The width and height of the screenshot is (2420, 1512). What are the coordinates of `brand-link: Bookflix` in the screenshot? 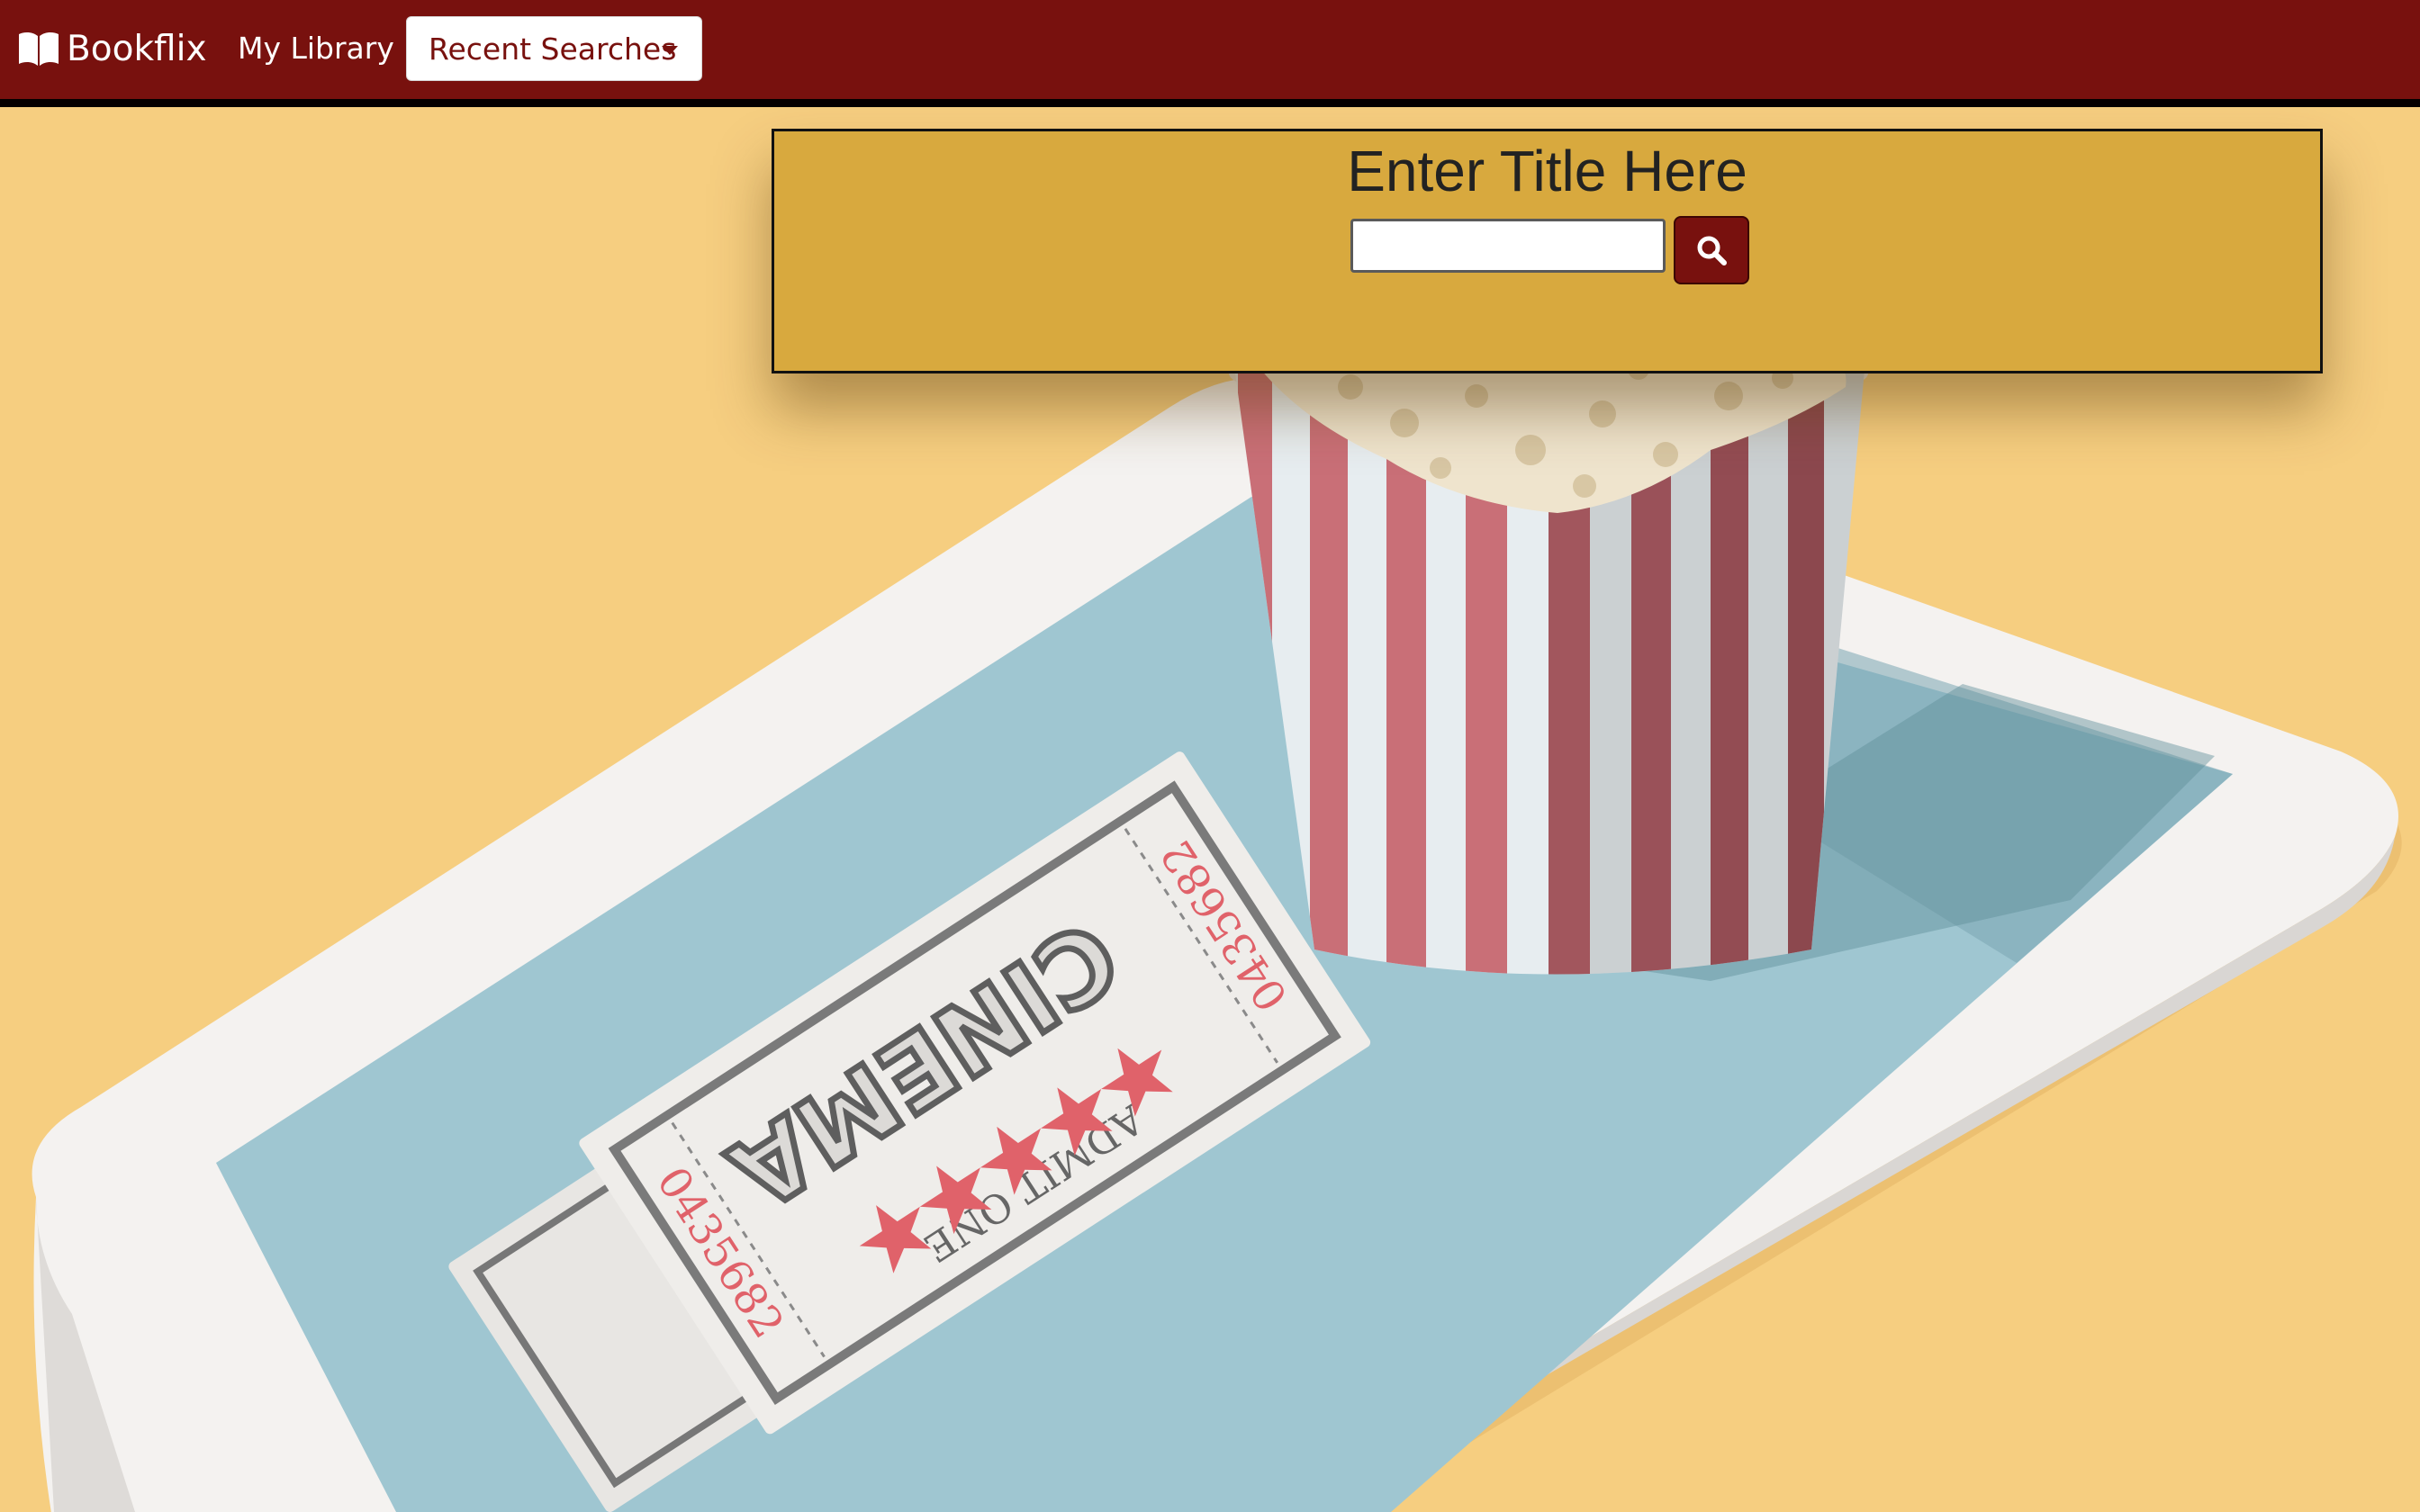 It's located at (112, 49).